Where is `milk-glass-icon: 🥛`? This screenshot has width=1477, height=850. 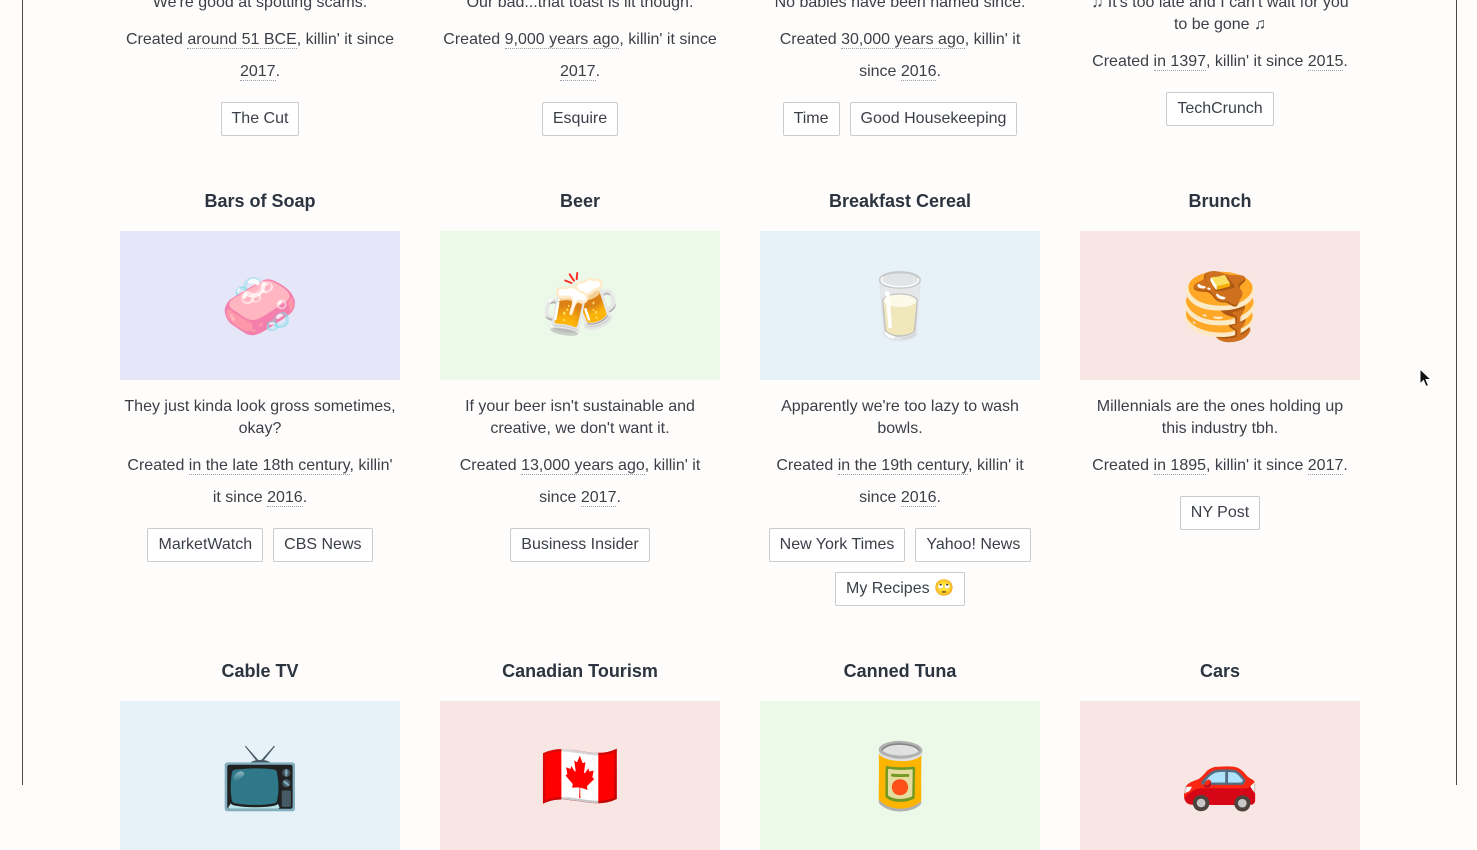 milk-glass-icon: 🥛 is located at coordinates (900, 305).